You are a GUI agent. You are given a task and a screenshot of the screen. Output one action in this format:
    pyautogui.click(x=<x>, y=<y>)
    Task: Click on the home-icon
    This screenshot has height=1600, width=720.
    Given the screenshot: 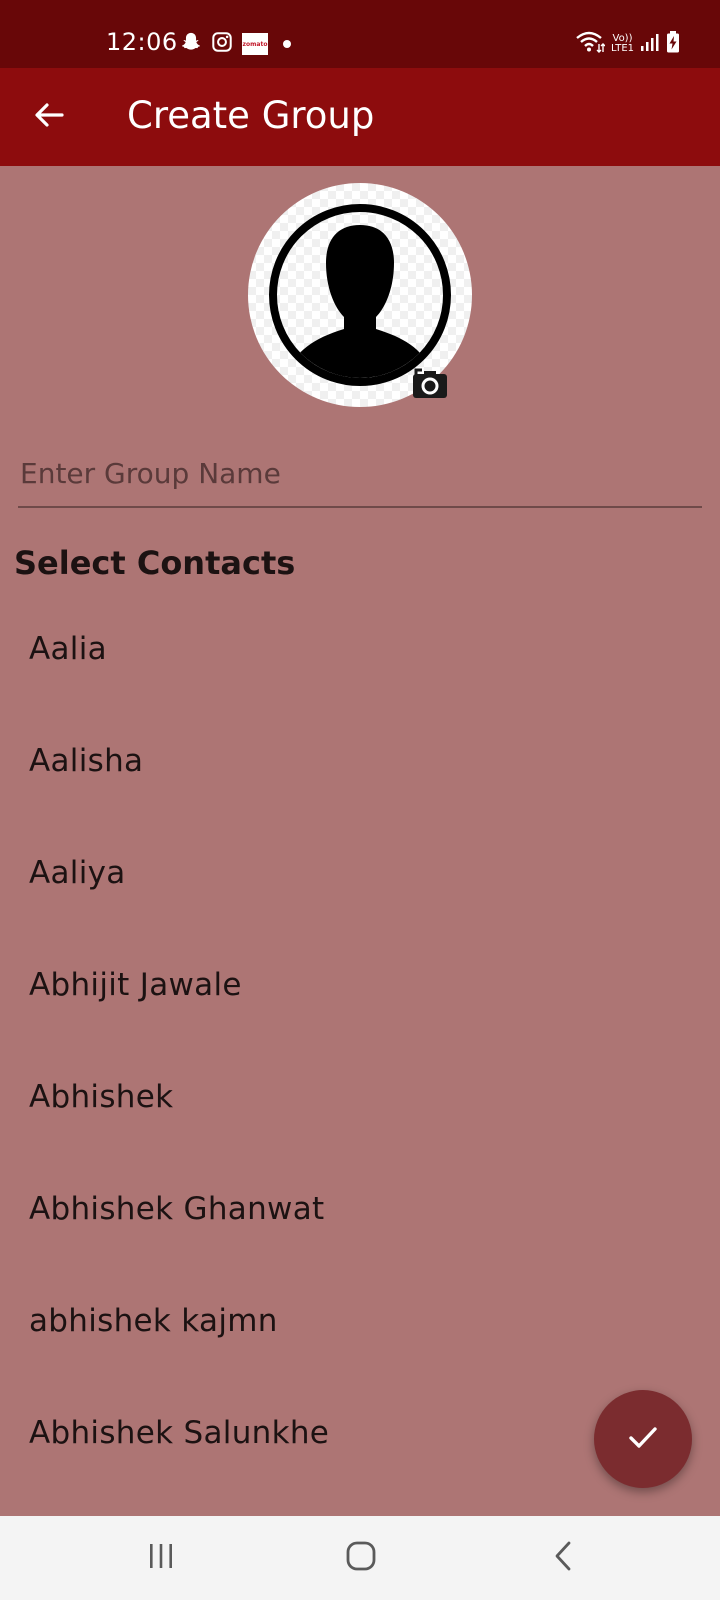 What is the action you would take?
    pyautogui.click(x=361, y=1558)
    